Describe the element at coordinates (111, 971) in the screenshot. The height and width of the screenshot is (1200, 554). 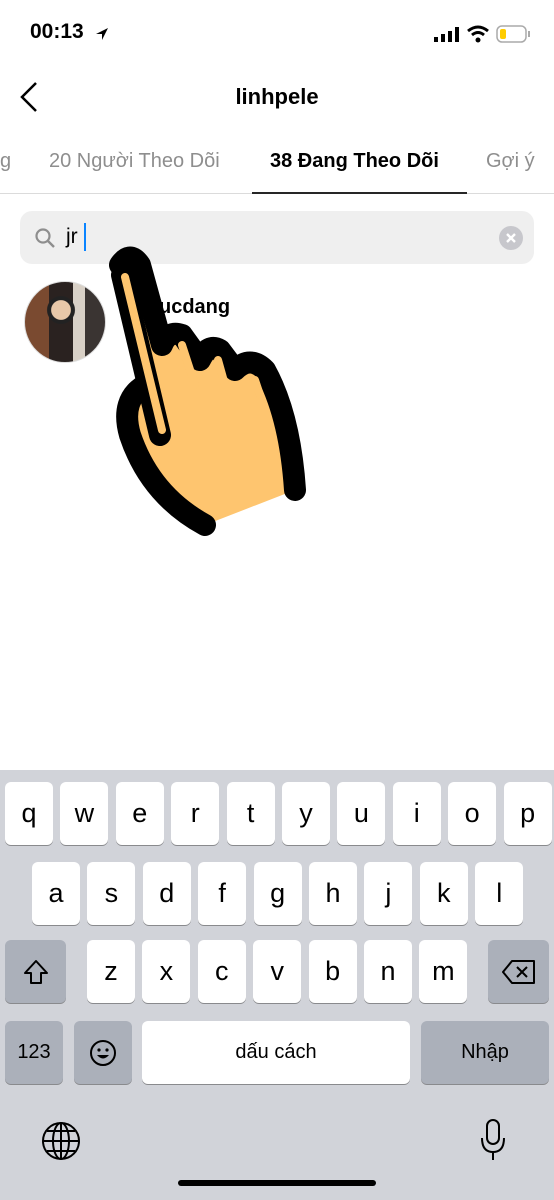
I see `key-z: z` at that location.